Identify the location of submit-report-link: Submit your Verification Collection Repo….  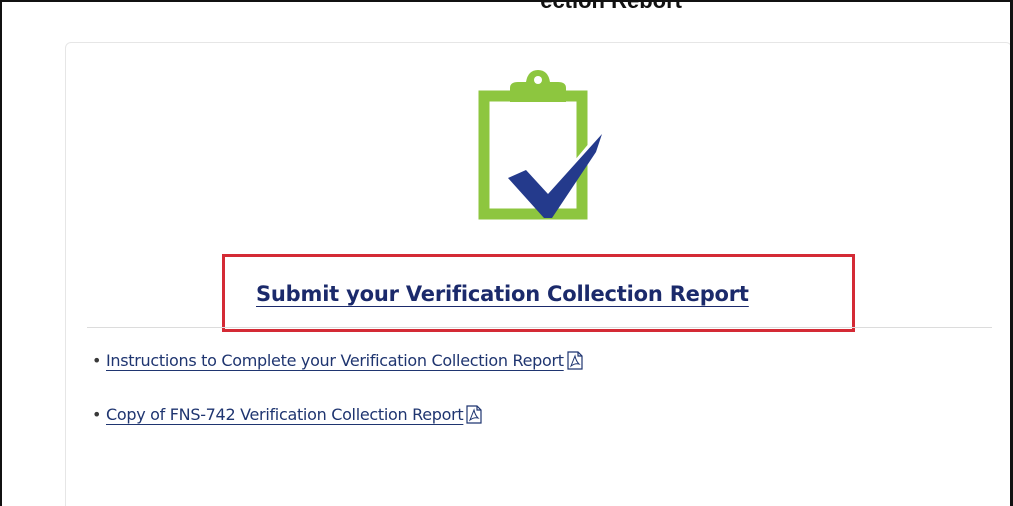
(502, 294).